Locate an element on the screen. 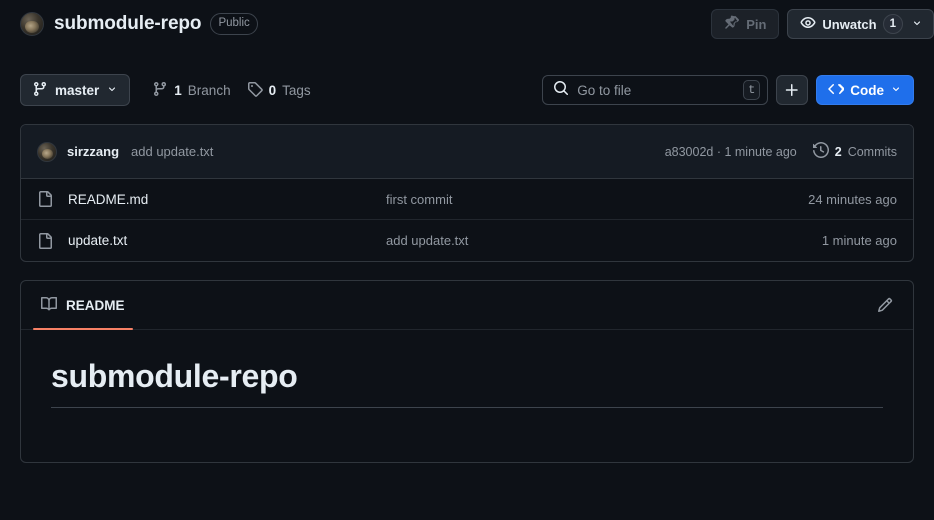 The height and width of the screenshot is (520, 934). owner-avatar is located at coordinates (32, 24).